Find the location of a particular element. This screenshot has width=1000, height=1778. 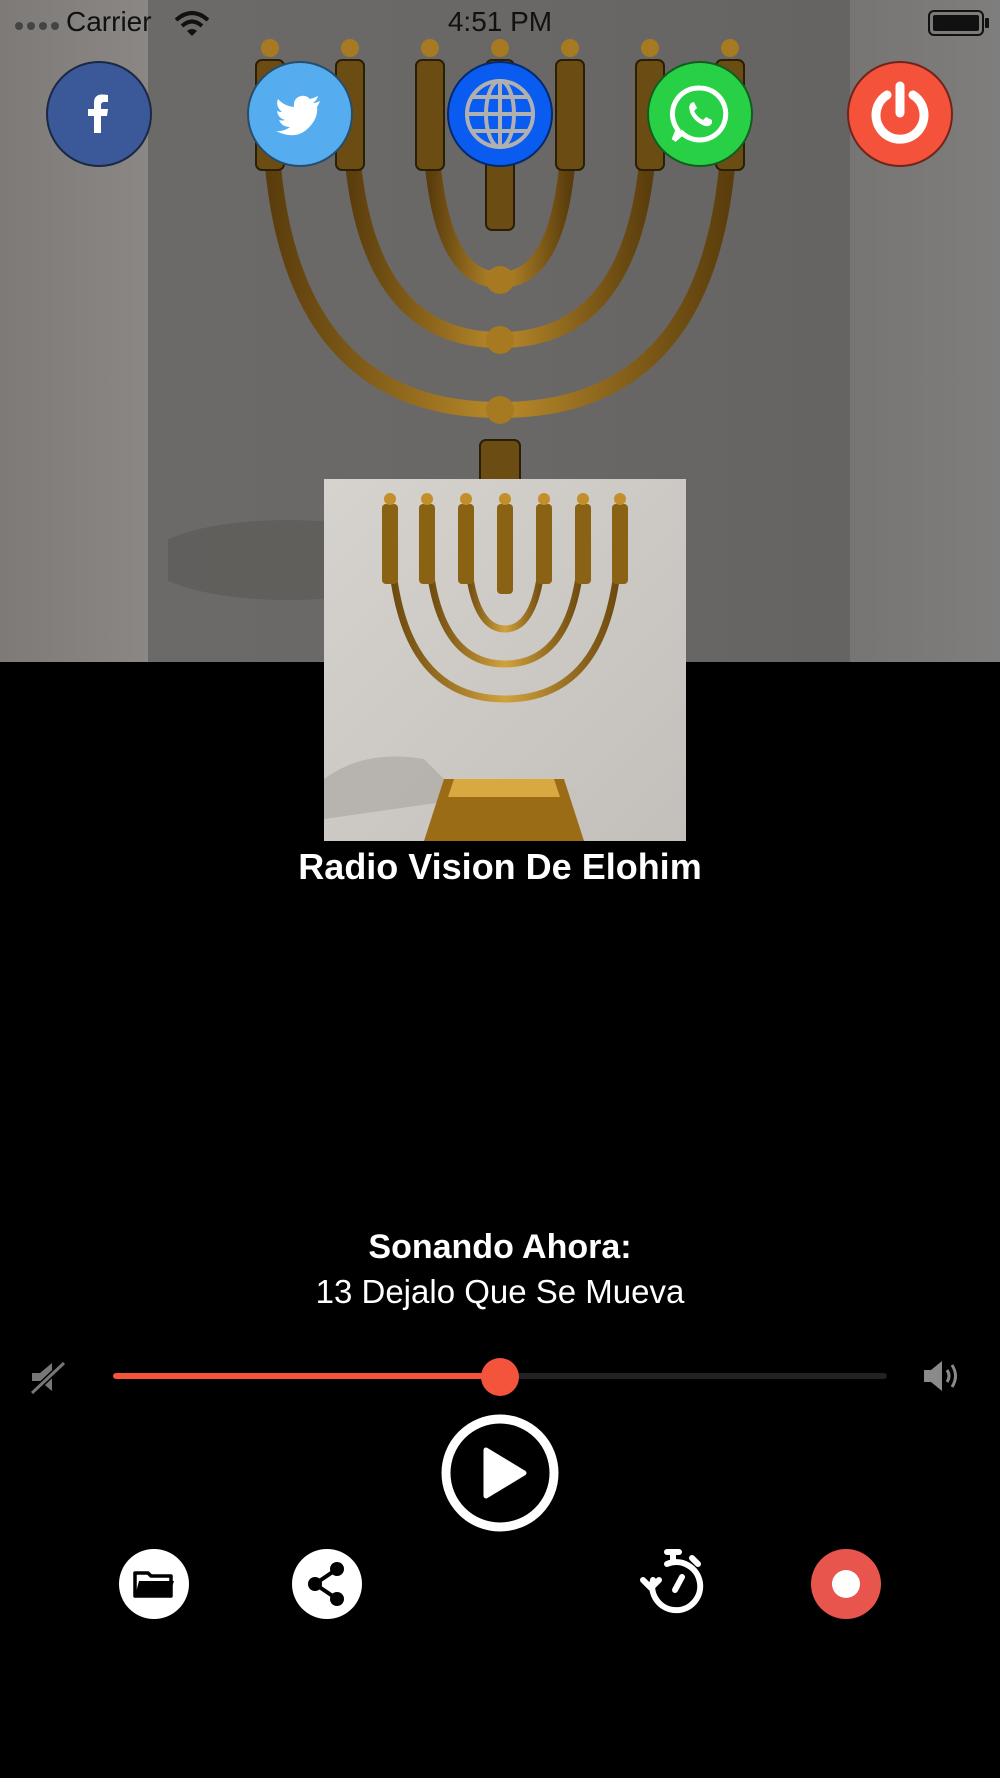

power-icon is located at coordinates (900, 112).